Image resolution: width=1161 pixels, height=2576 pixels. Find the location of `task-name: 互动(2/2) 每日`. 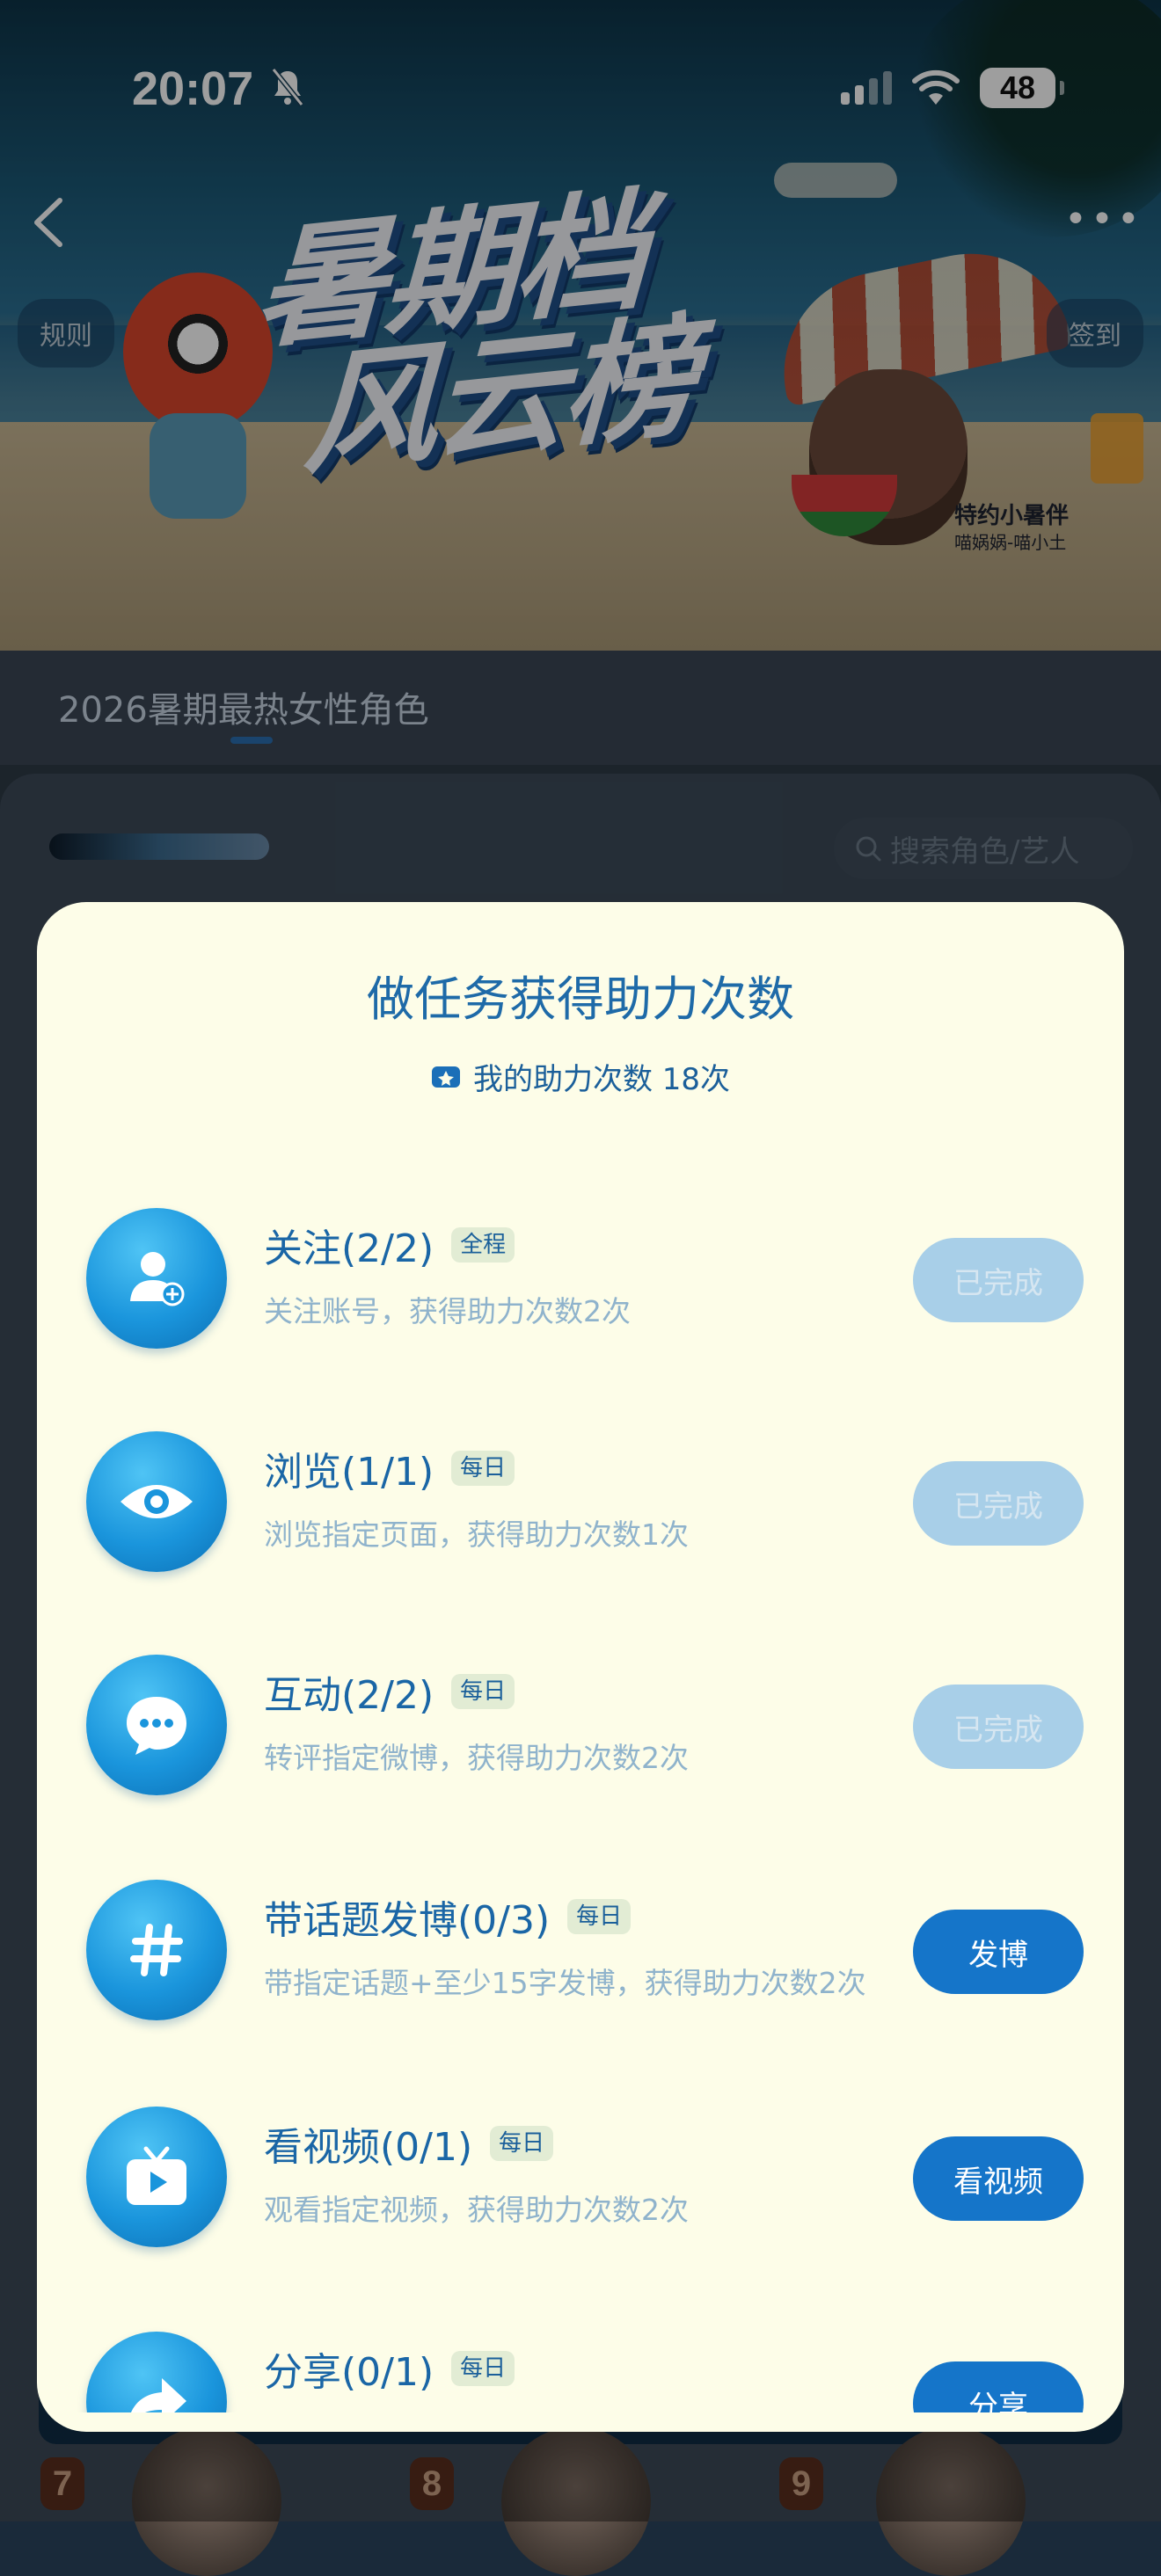

task-name: 互动(2/2) 每日 is located at coordinates (389, 1691).